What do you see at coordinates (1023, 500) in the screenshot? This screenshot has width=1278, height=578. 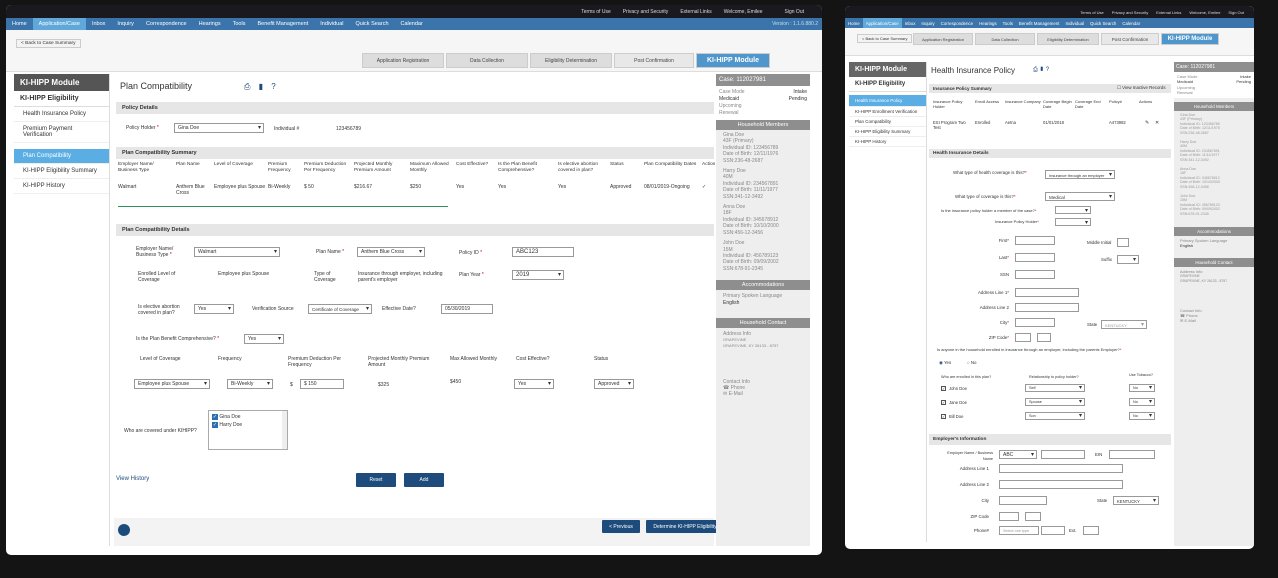 I see `emp-city-input` at bounding box center [1023, 500].